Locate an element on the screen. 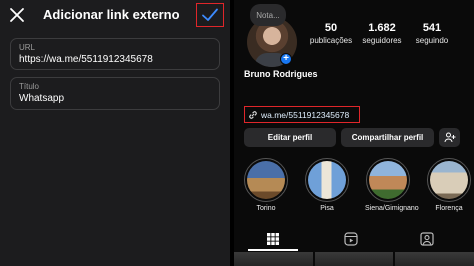 This screenshot has height=266, width=474. stat-following-label: seguindo is located at coordinates (432, 40).